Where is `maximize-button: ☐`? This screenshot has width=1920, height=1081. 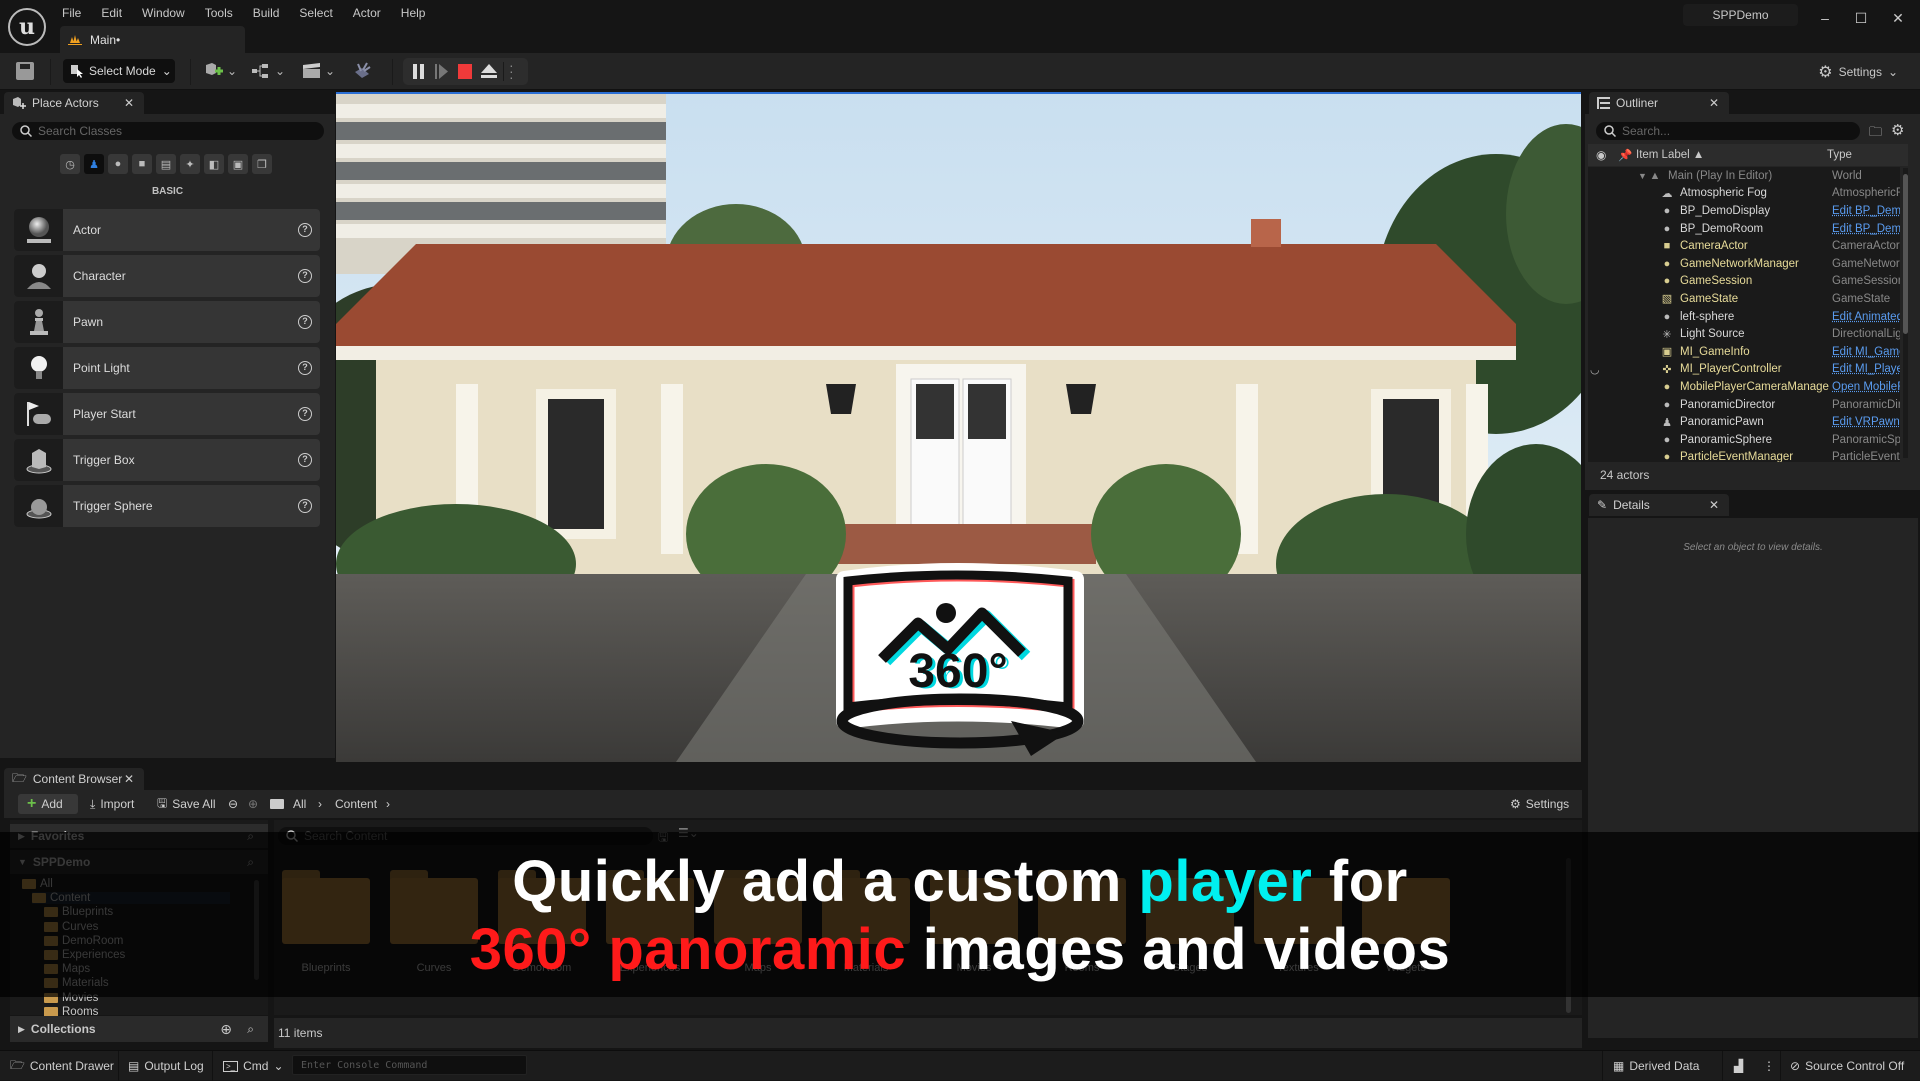 maximize-button: ☐ is located at coordinates (1861, 18).